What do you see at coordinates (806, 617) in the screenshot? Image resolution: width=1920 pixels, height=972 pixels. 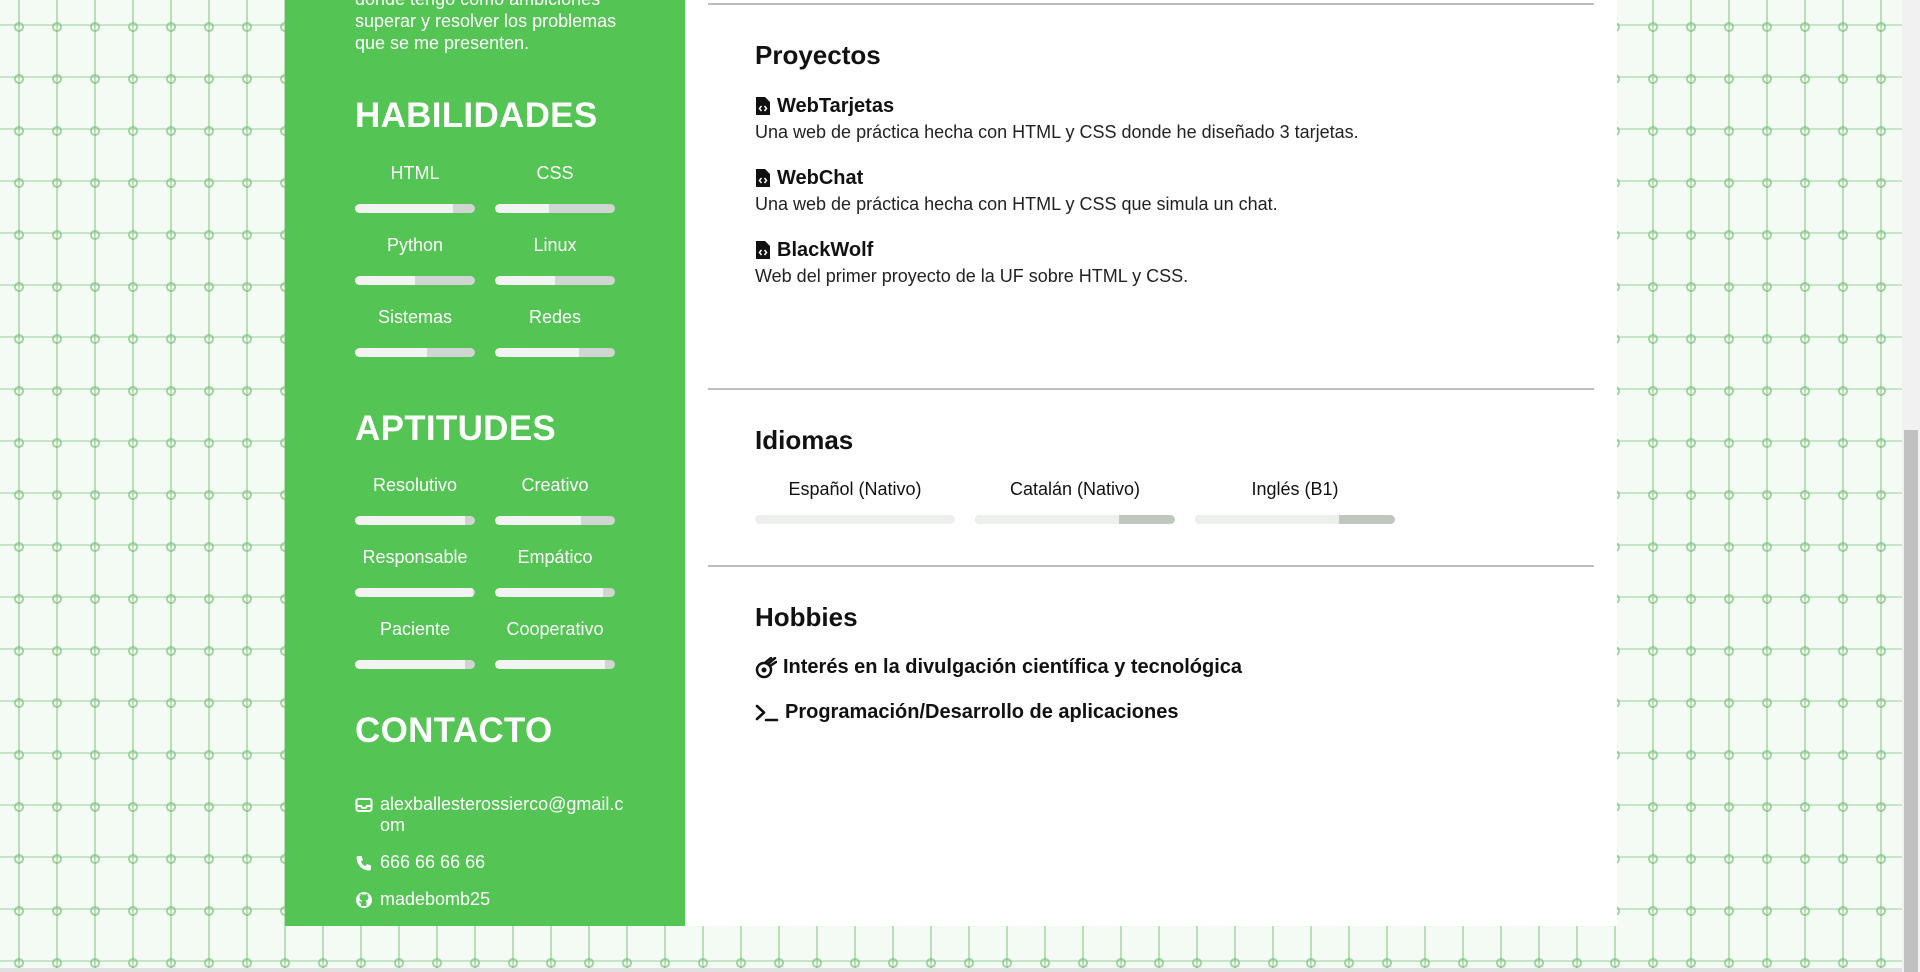 I see `hobbies-title: Hobbies` at bounding box center [806, 617].